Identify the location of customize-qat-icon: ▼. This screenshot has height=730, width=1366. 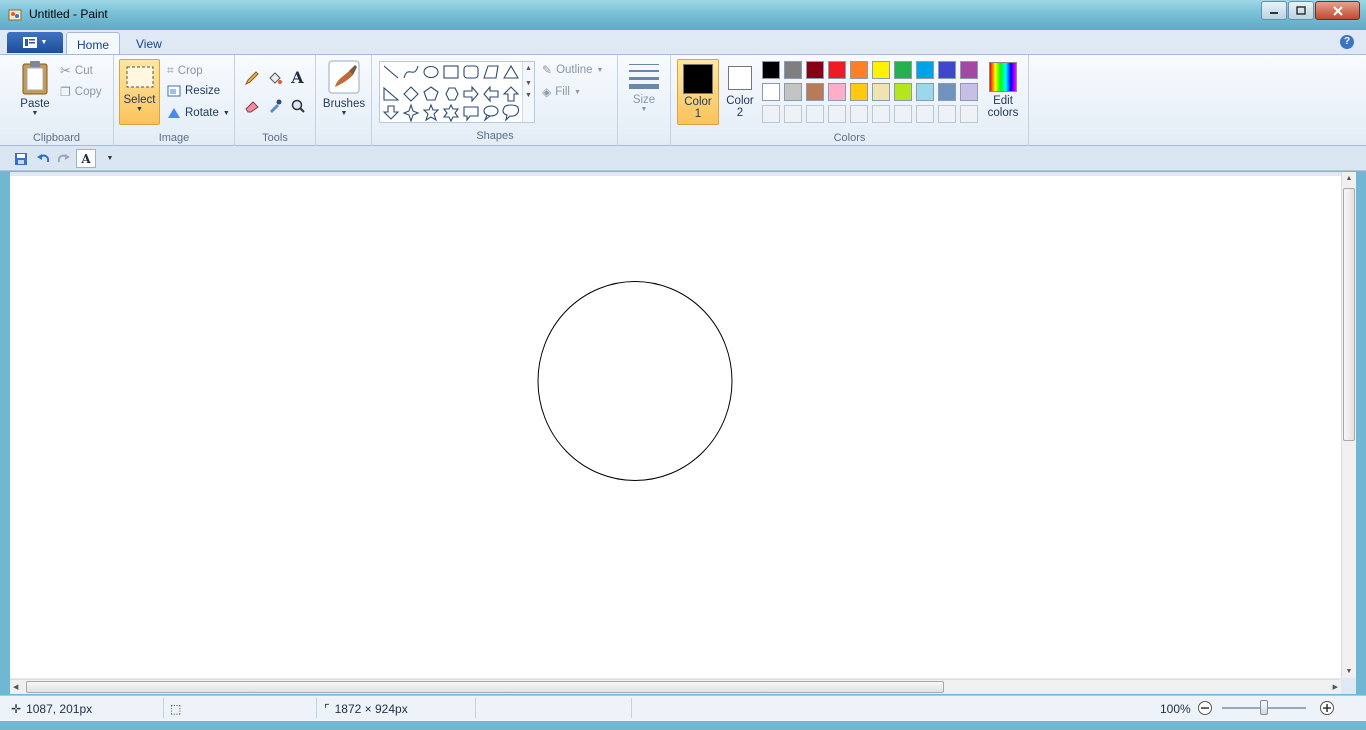
(110, 158).